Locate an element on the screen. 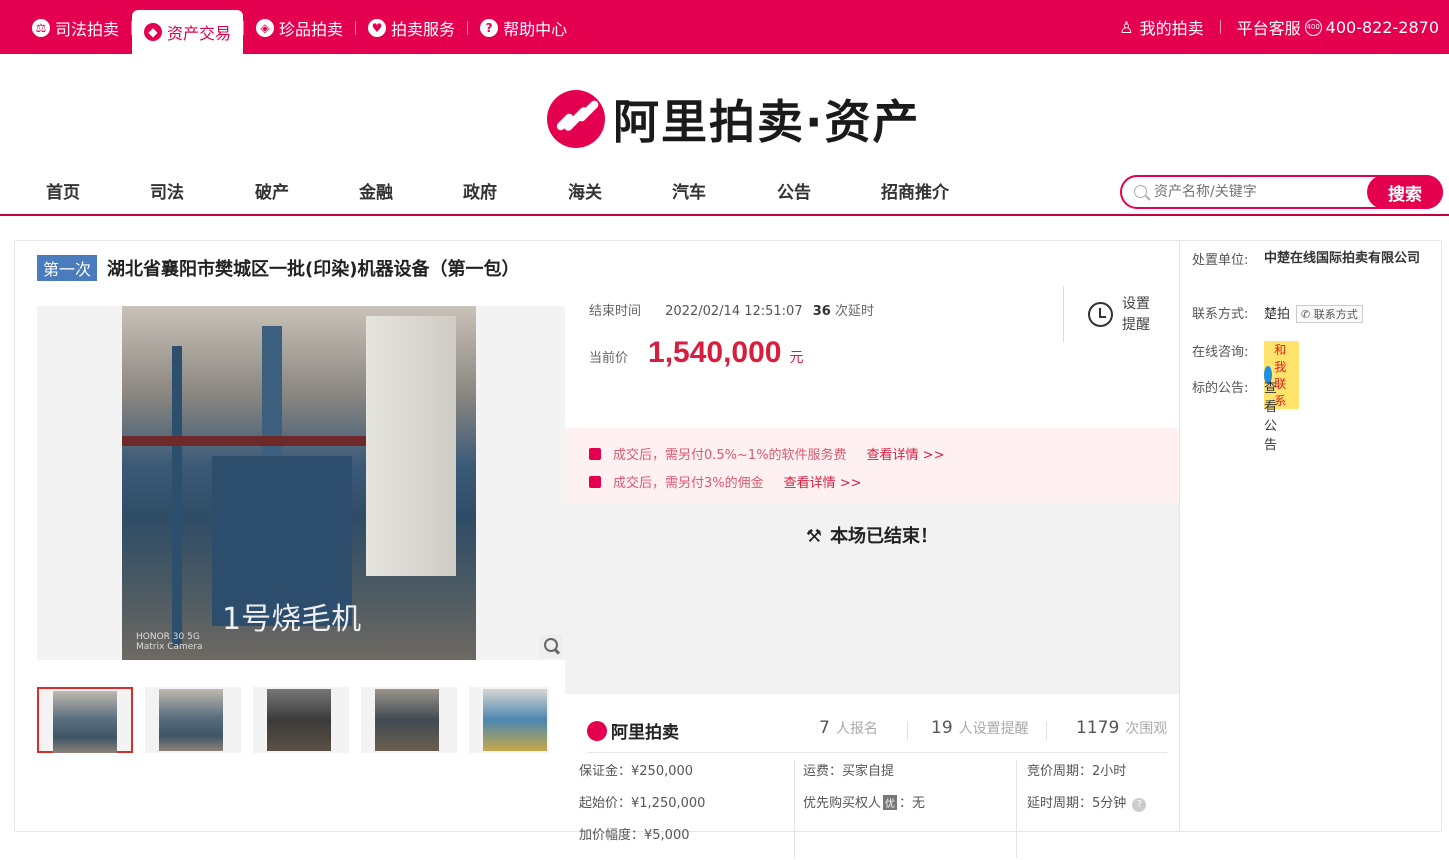 The height and width of the screenshot is (860, 1449). consult-label: 在线咨询: is located at coordinates (1220, 352).